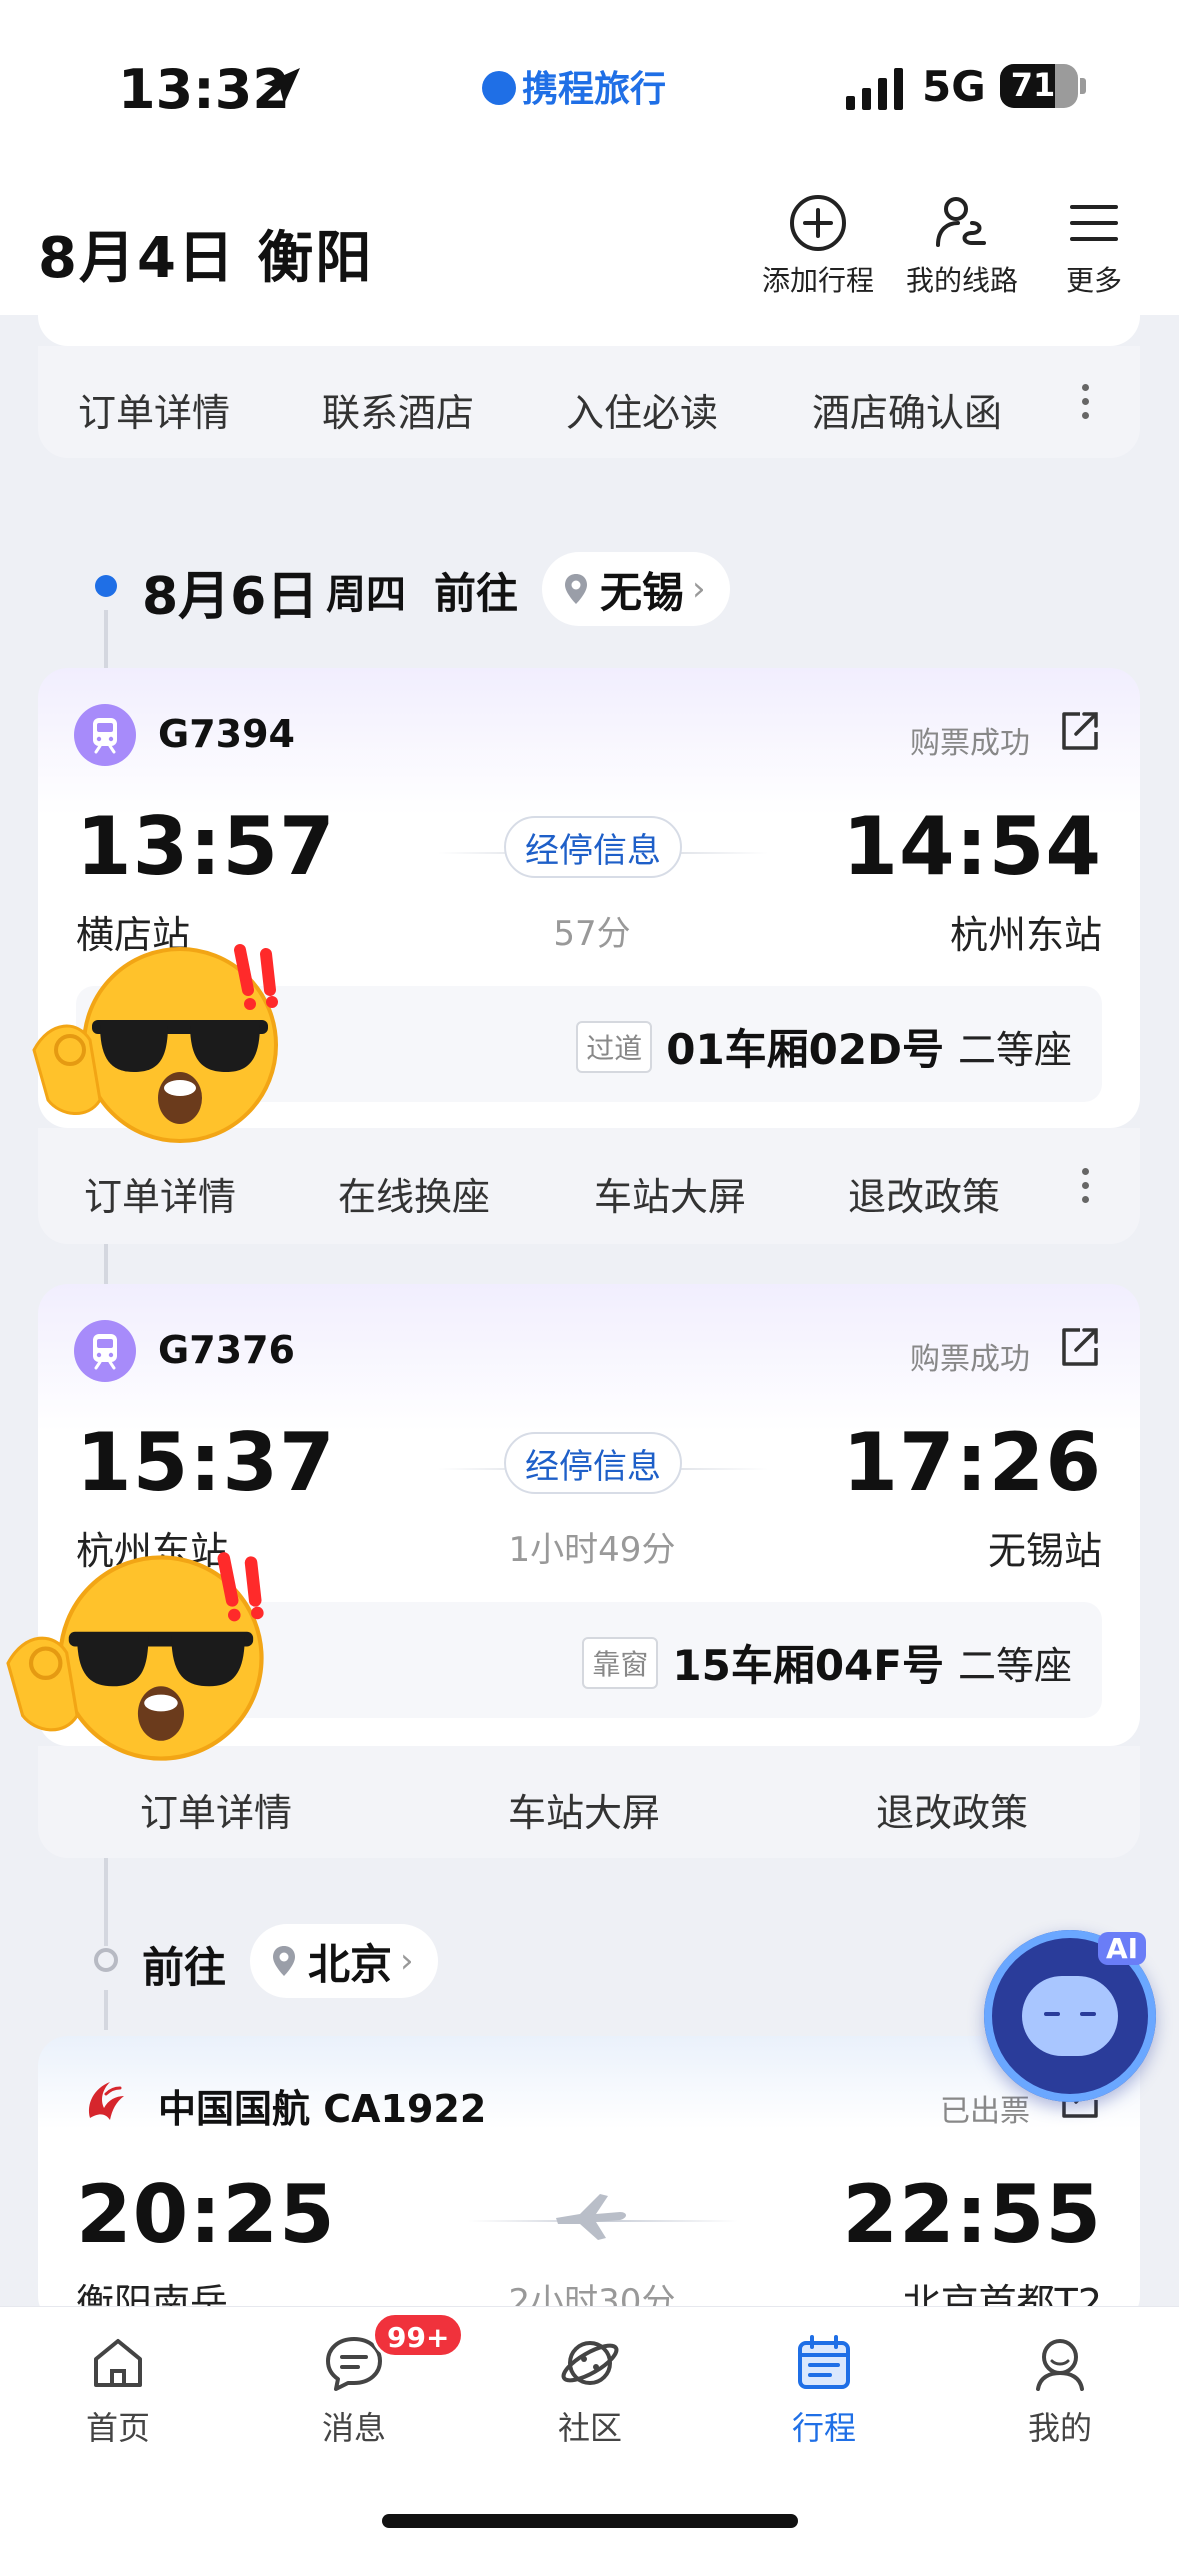 Image resolution: width=1179 pixels, height=2556 pixels. What do you see at coordinates (118, 2363) in the screenshot?
I see `home-icon` at bounding box center [118, 2363].